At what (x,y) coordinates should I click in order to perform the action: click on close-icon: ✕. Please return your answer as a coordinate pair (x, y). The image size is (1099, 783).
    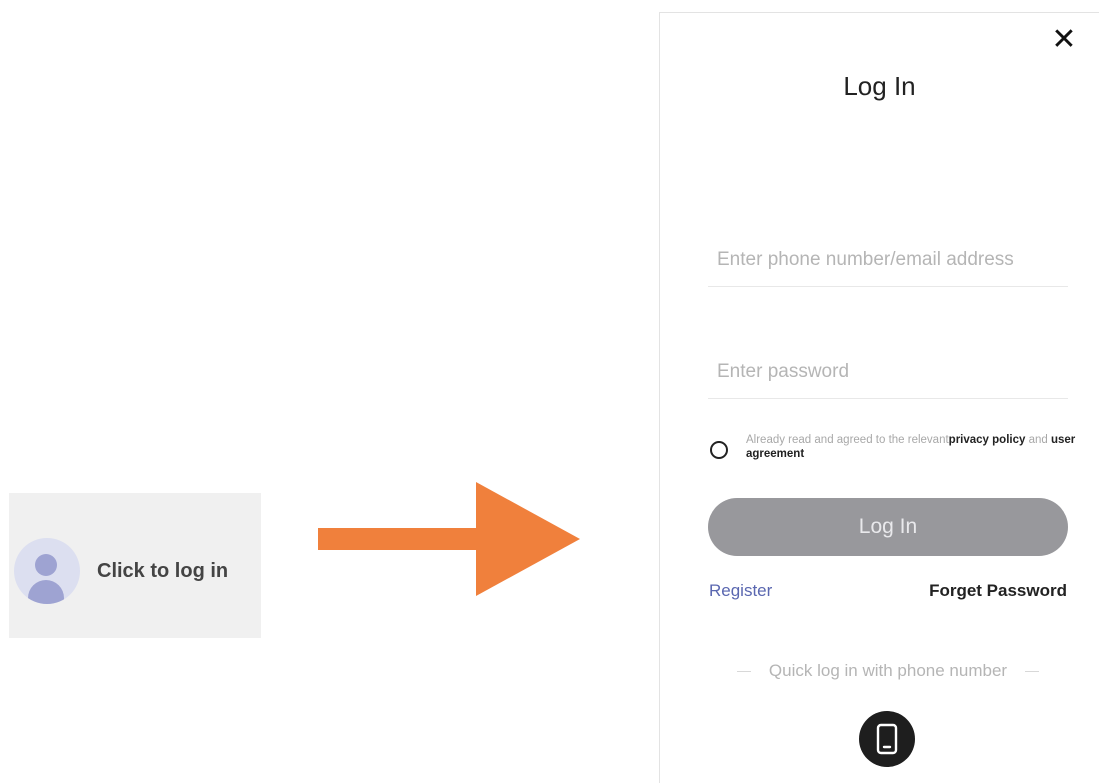
    Looking at the image, I should click on (1064, 40).